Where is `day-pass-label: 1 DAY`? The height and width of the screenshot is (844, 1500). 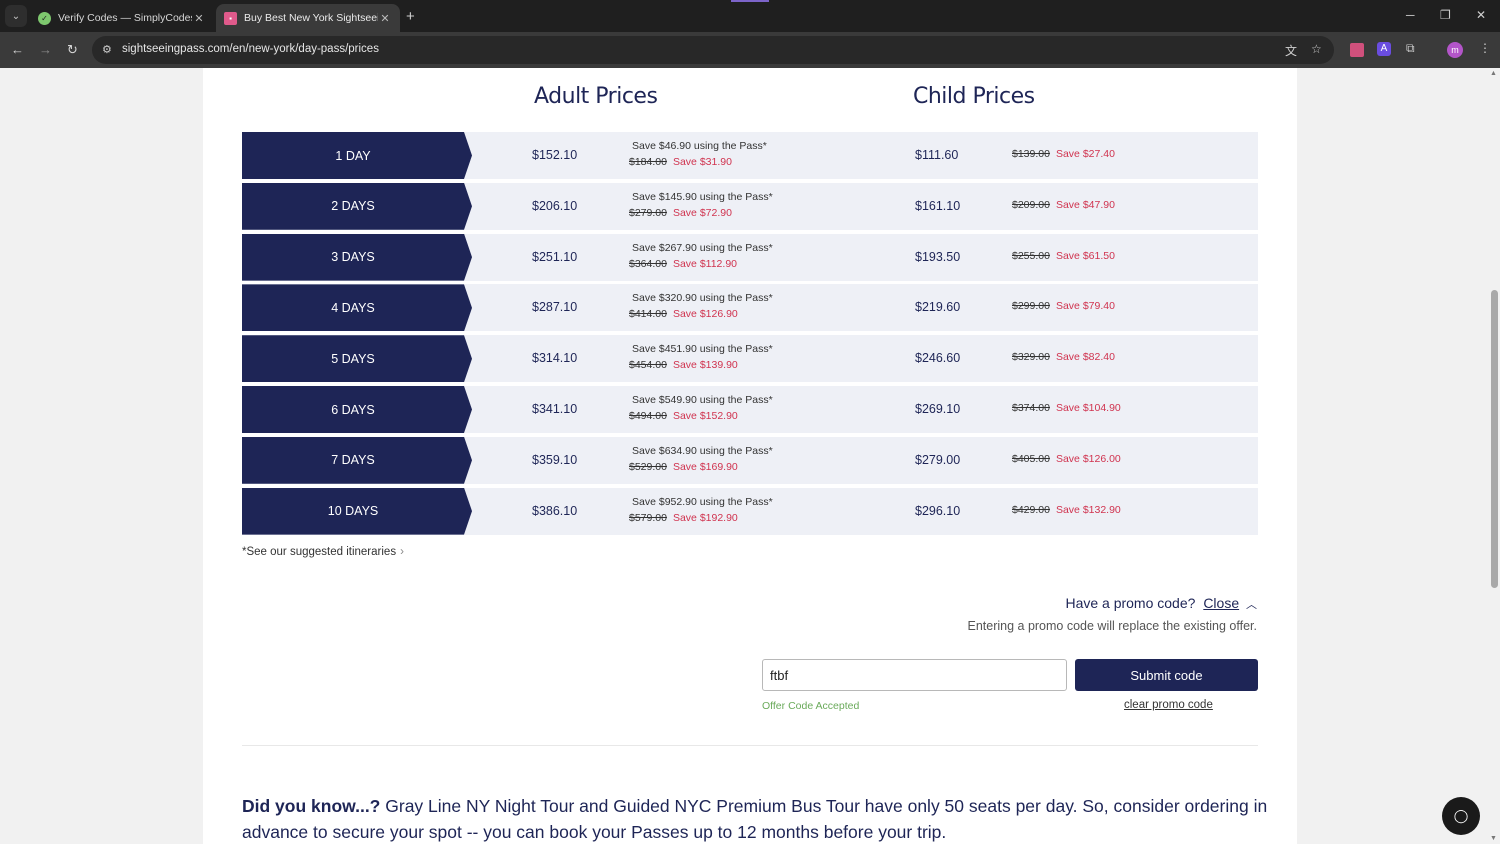 day-pass-label: 1 DAY is located at coordinates (357, 155).